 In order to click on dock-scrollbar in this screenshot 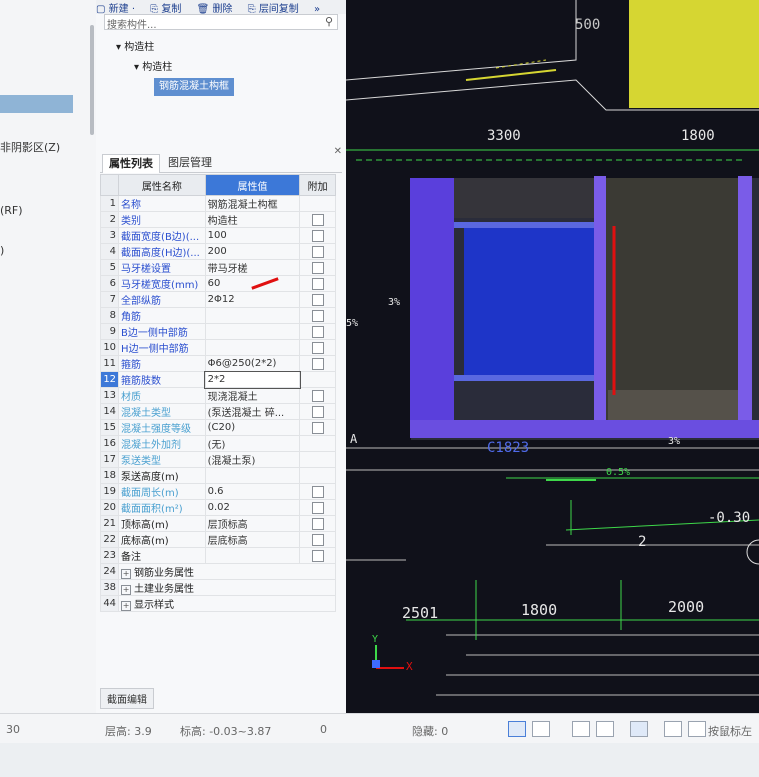, I will do `click(92, 80)`.